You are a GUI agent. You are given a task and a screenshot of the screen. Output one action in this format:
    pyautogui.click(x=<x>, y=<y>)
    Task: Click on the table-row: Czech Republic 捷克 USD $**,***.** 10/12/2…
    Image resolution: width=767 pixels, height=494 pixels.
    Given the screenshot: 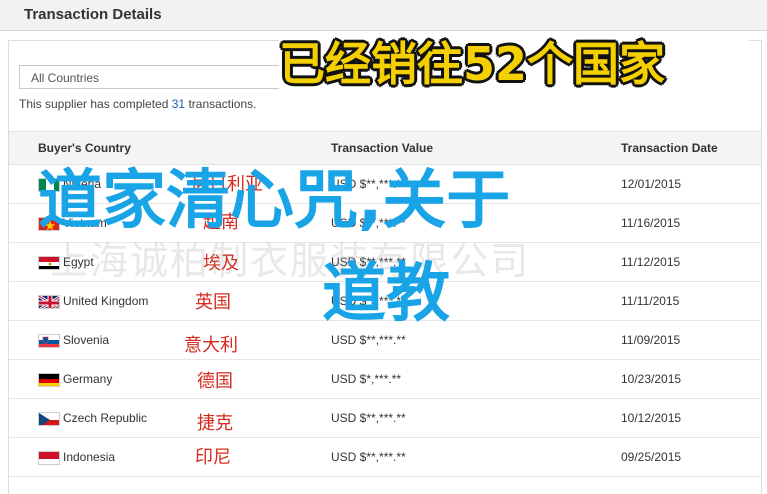 What is the action you would take?
    pyautogui.click(x=385, y=418)
    